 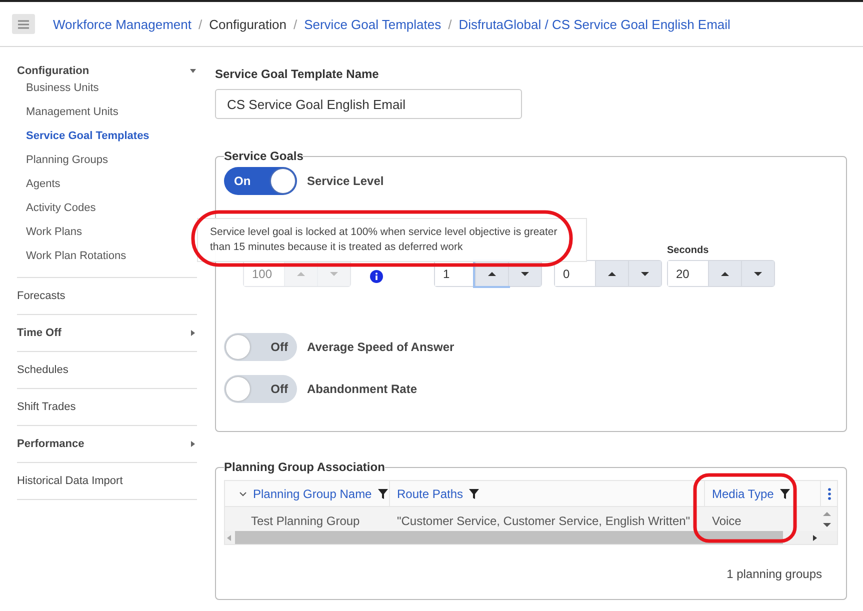 I want to click on sidebar-item: Historical Data Import, so click(x=107, y=481).